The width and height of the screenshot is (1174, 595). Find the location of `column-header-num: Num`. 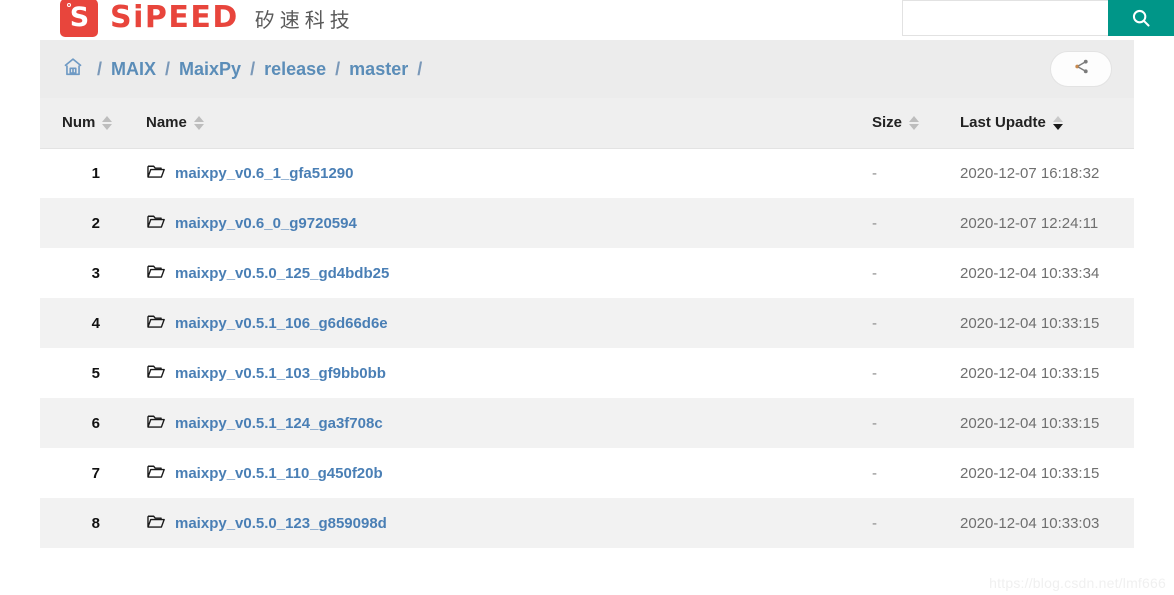

column-header-num: Num is located at coordinates (81, 123).